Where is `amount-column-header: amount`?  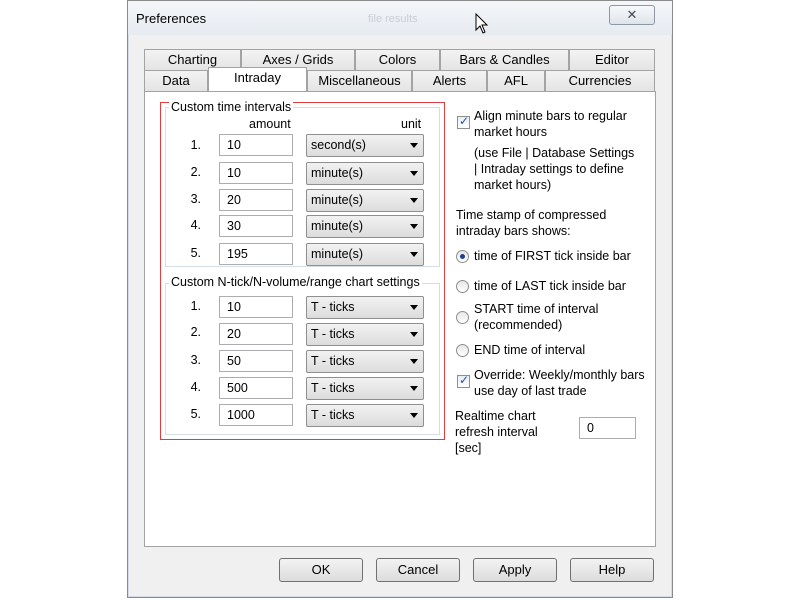
amount-column-header: amount is located at coordinates (270, 124).